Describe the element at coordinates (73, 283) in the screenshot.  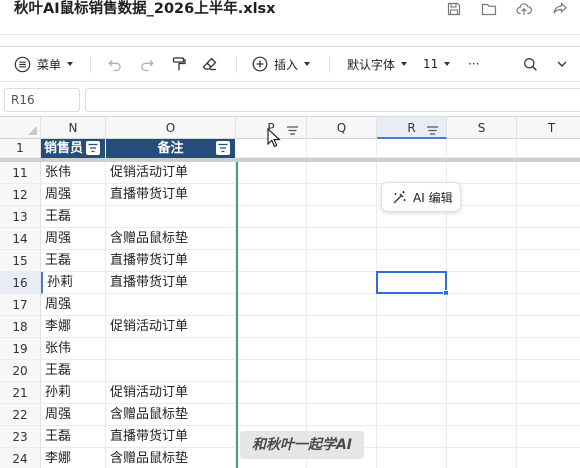
I see `cell-salesperson: 孙莉` at that location.